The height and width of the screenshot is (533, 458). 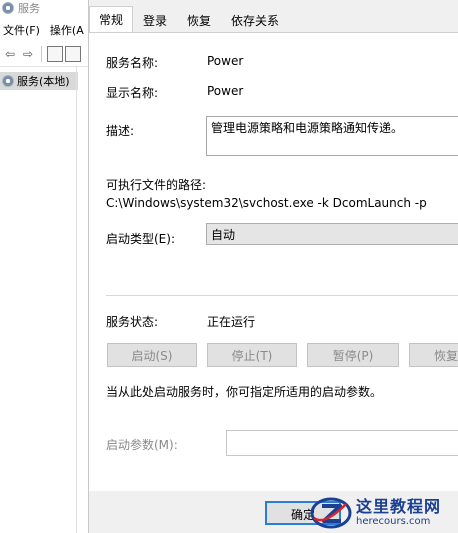 I want to click on startup-params-input, so click(x=342, y=443).